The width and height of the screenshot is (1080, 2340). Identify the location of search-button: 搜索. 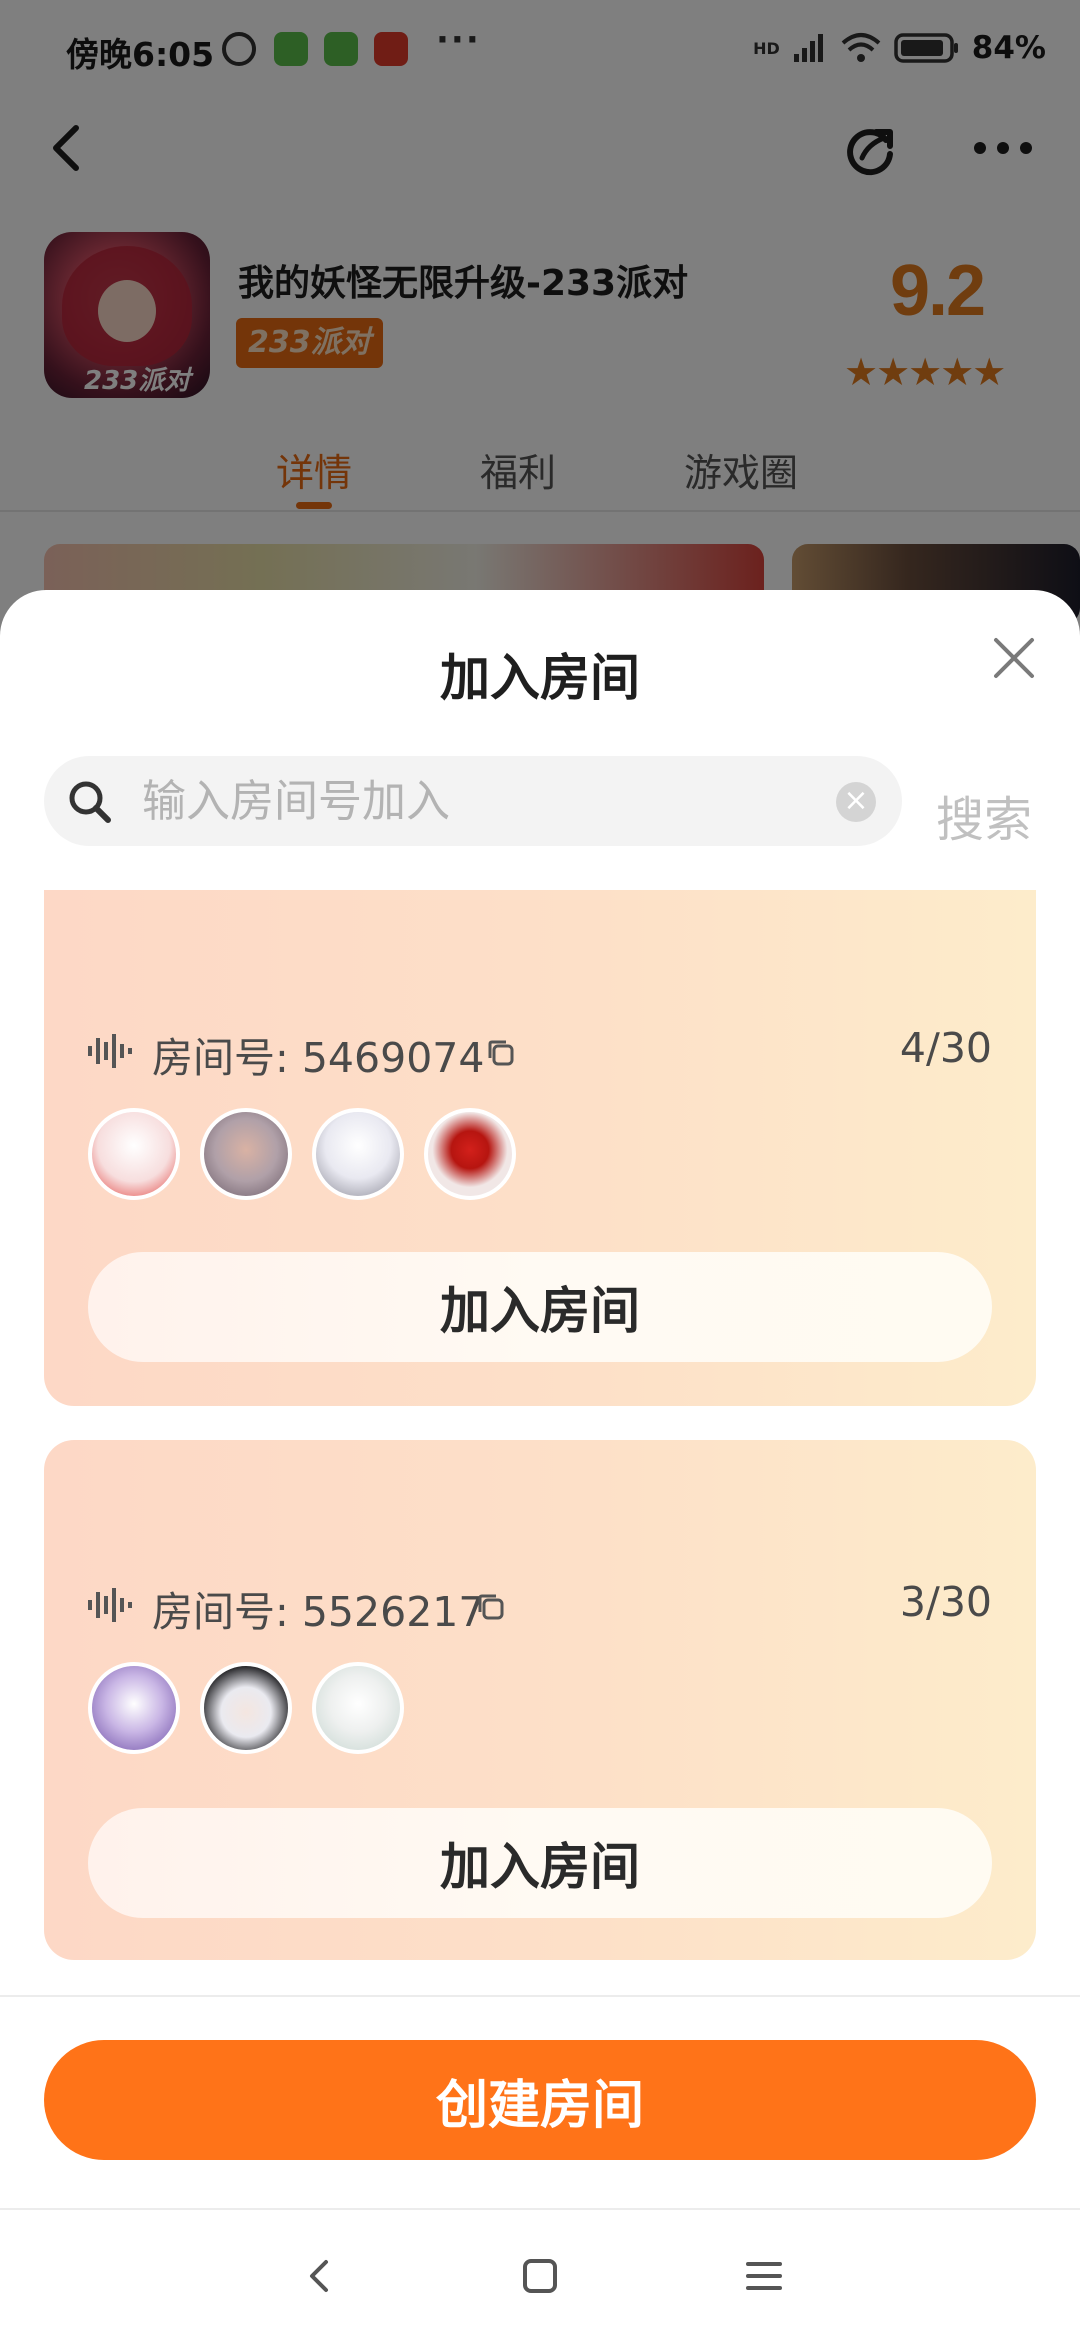
(984, 815).